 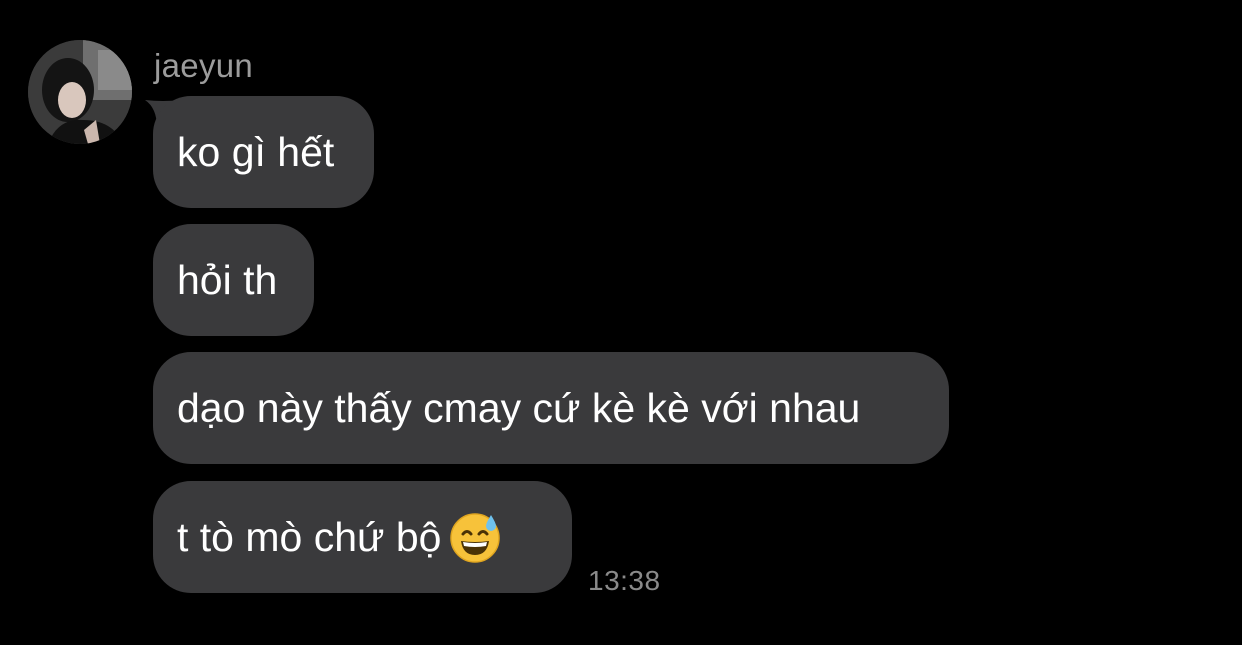 I want to click on avatar, so click(x=80, y=92).